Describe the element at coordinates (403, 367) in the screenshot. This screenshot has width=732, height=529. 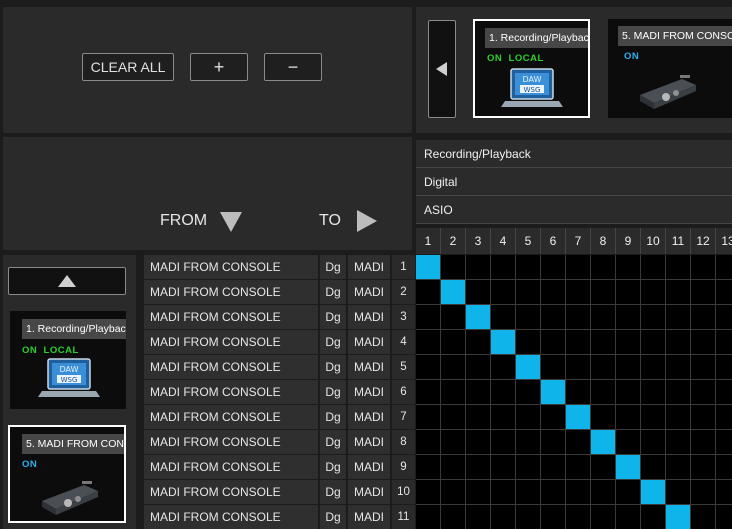
I see `source-channel-number: 5` at that location.